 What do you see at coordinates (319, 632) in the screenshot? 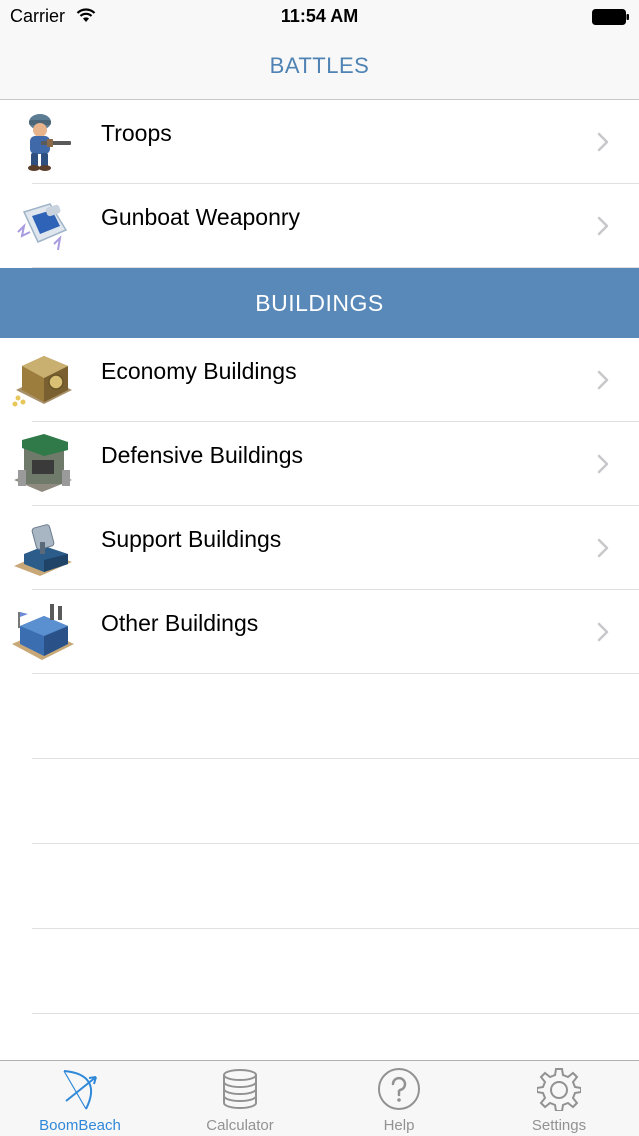
I see `list-item-other-buildings: Other Buildings` at bounding box center [319, 632].